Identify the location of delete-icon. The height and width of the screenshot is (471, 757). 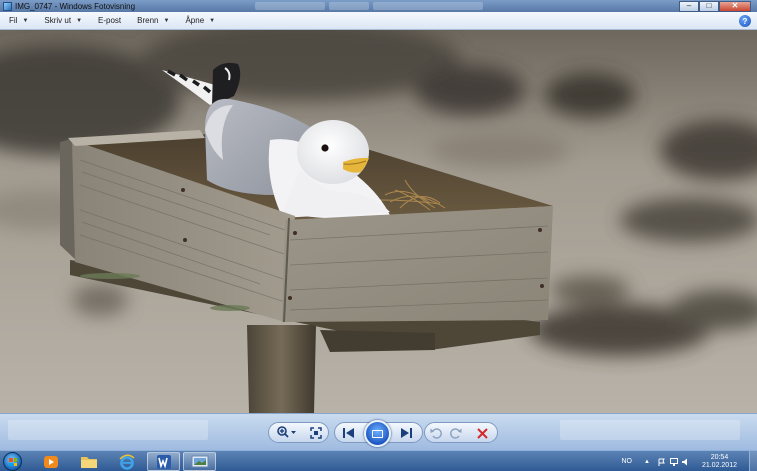
(482, 433).